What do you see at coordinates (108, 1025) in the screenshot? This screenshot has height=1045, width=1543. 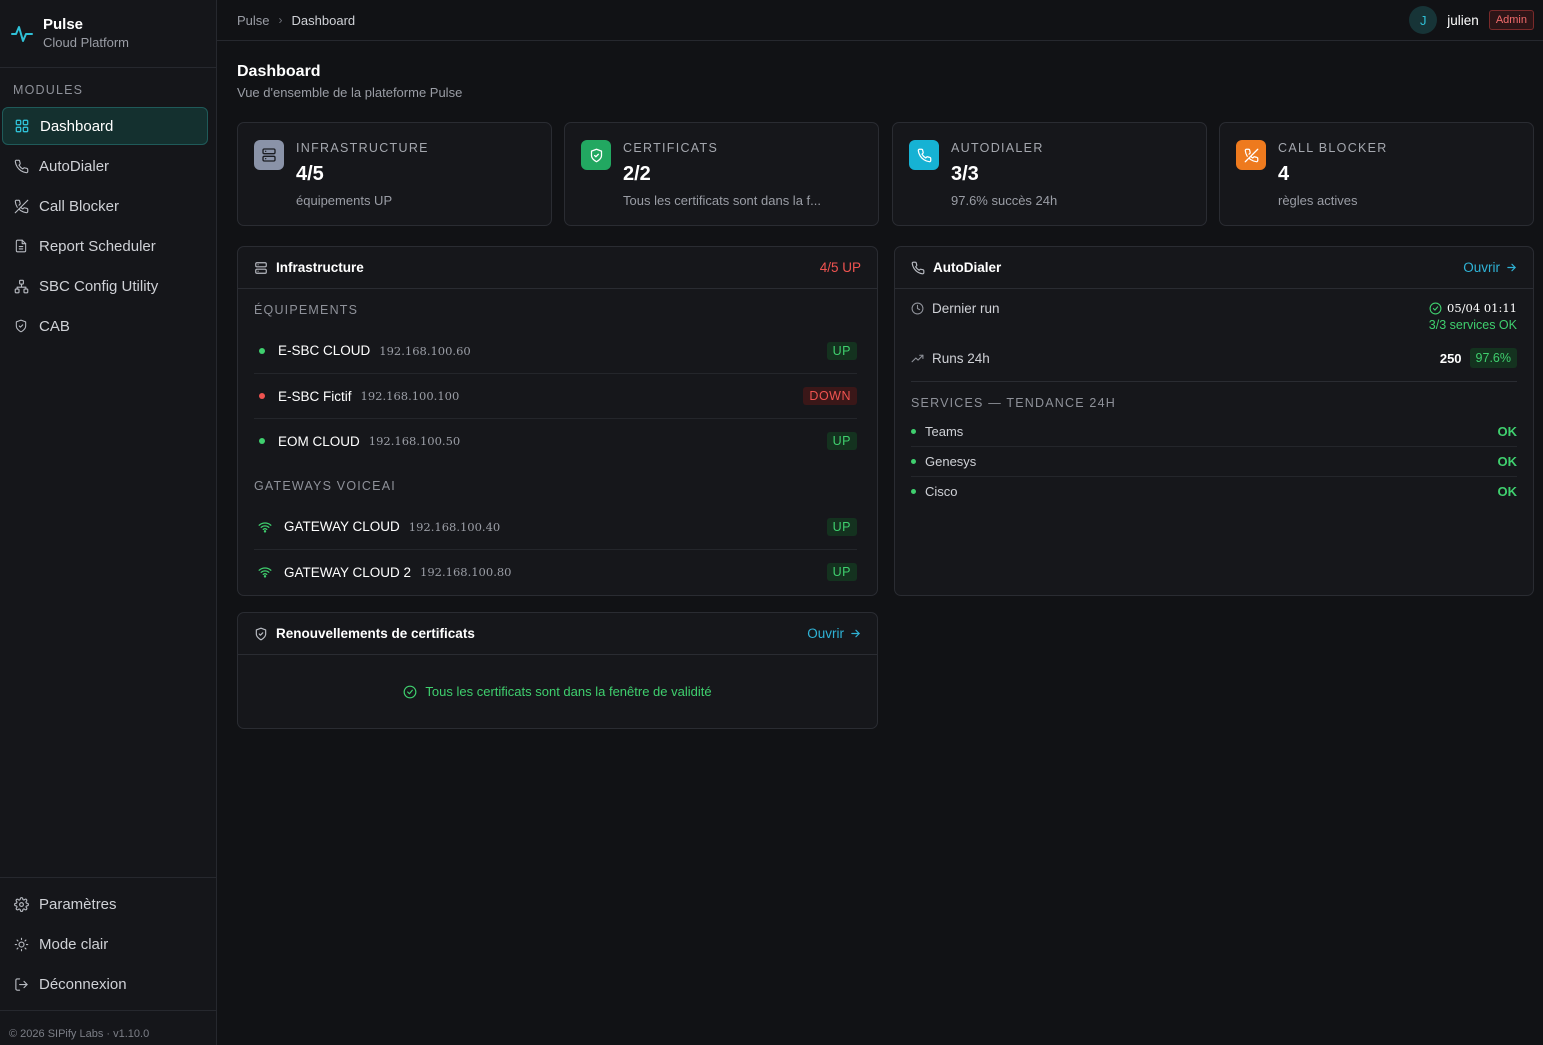 I see `copyright: © 2026 SIPify Labs · v1.10.0` at bounding box center [108, 1025].